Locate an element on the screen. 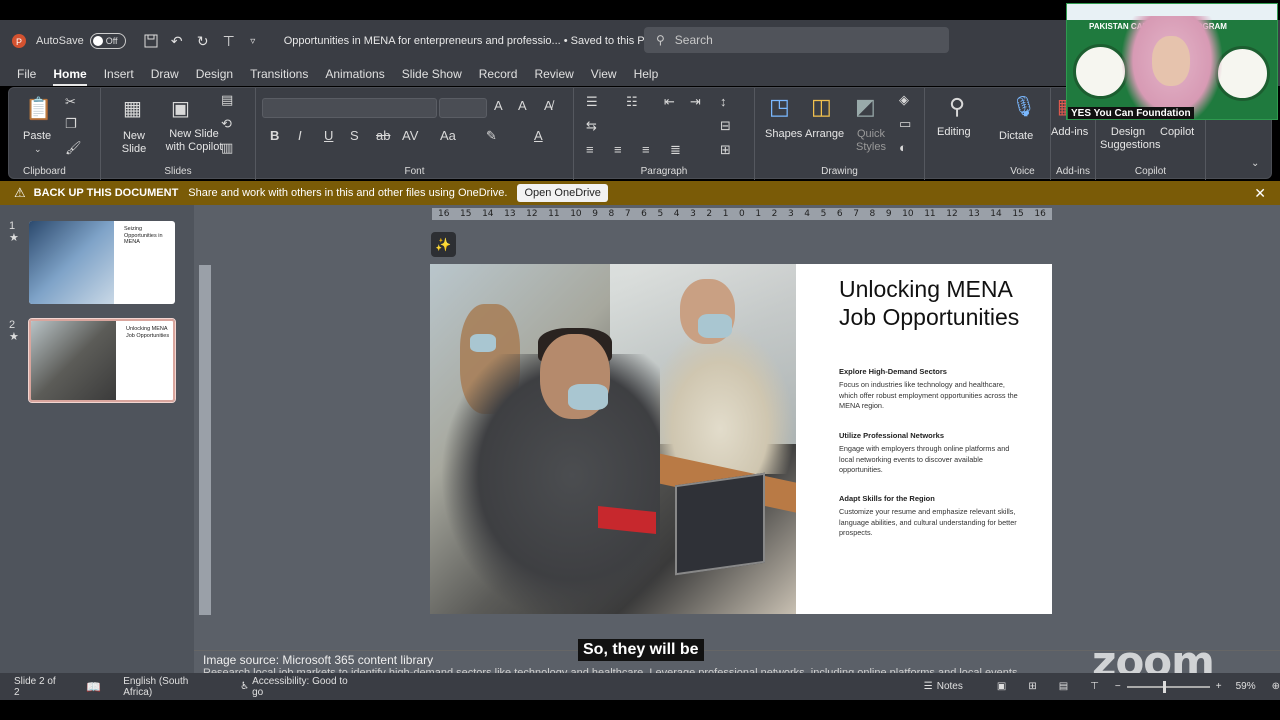 Image resolution: width=1280 pixels, height=720 pixels. italic-icon: I is located at coordinates (300, 135).